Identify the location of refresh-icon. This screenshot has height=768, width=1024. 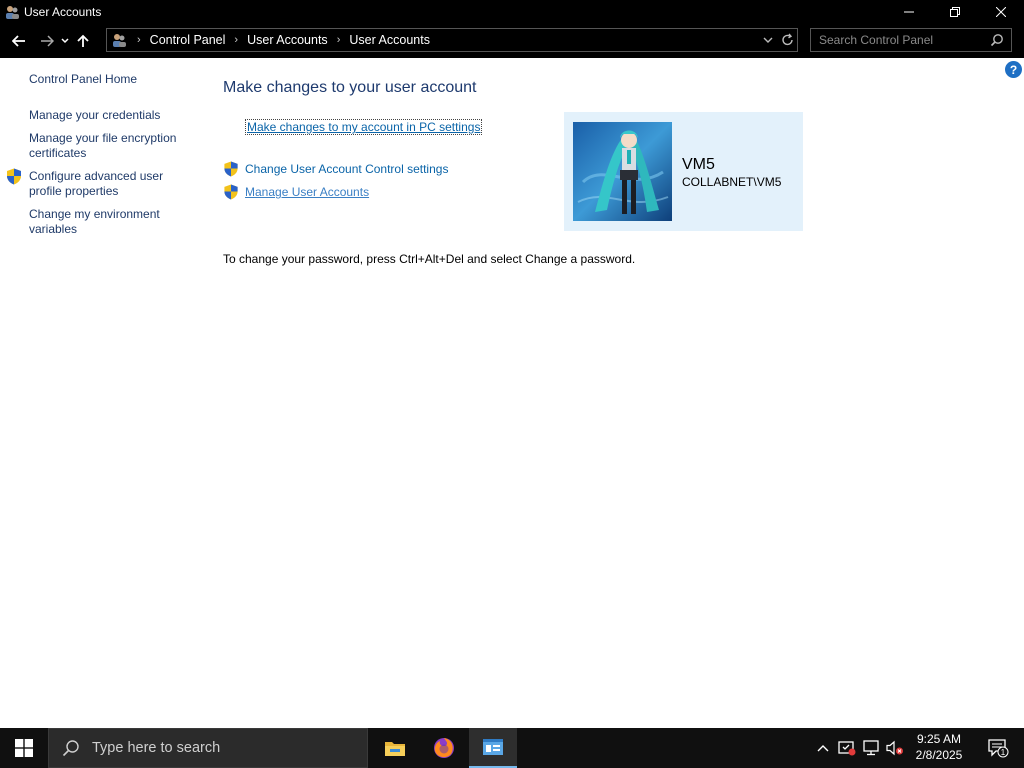
(788, 41).